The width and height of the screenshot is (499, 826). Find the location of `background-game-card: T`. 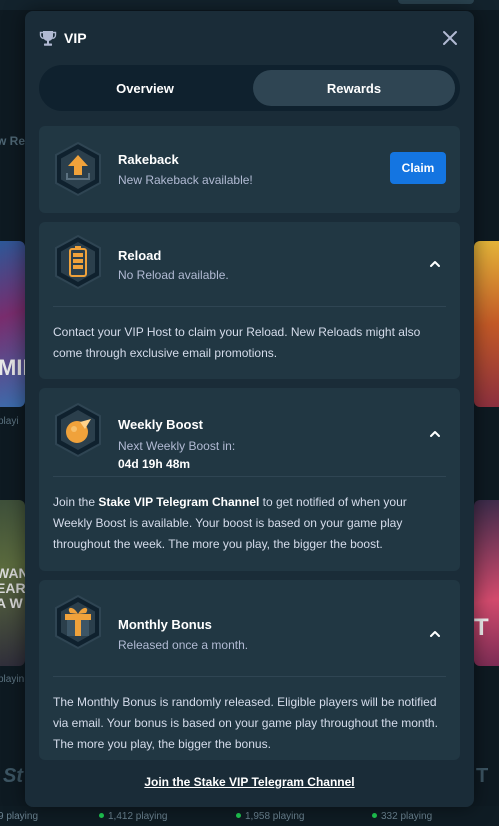

background-game-card: T is located at coordinates (486, 583).